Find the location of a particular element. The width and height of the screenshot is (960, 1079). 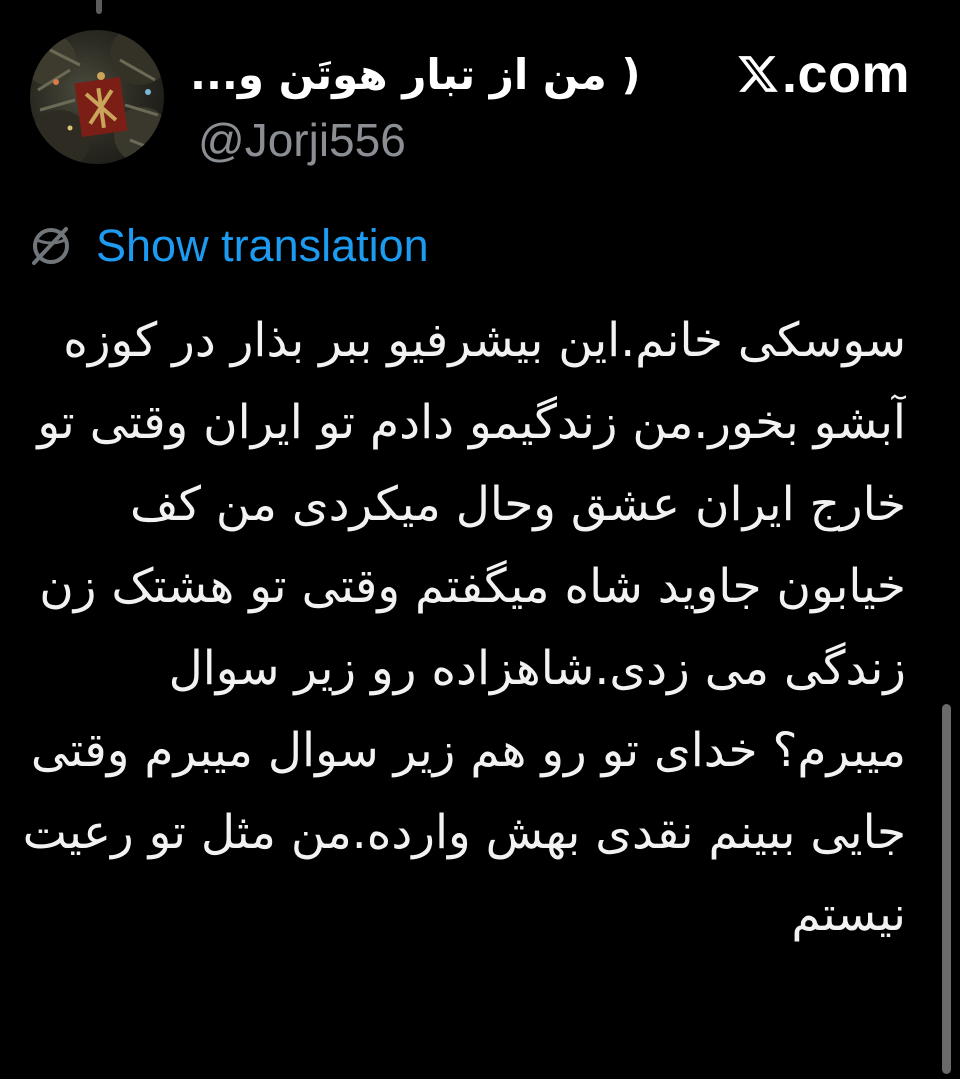

top-scroll-indicator is located at coordinates (99, 7).